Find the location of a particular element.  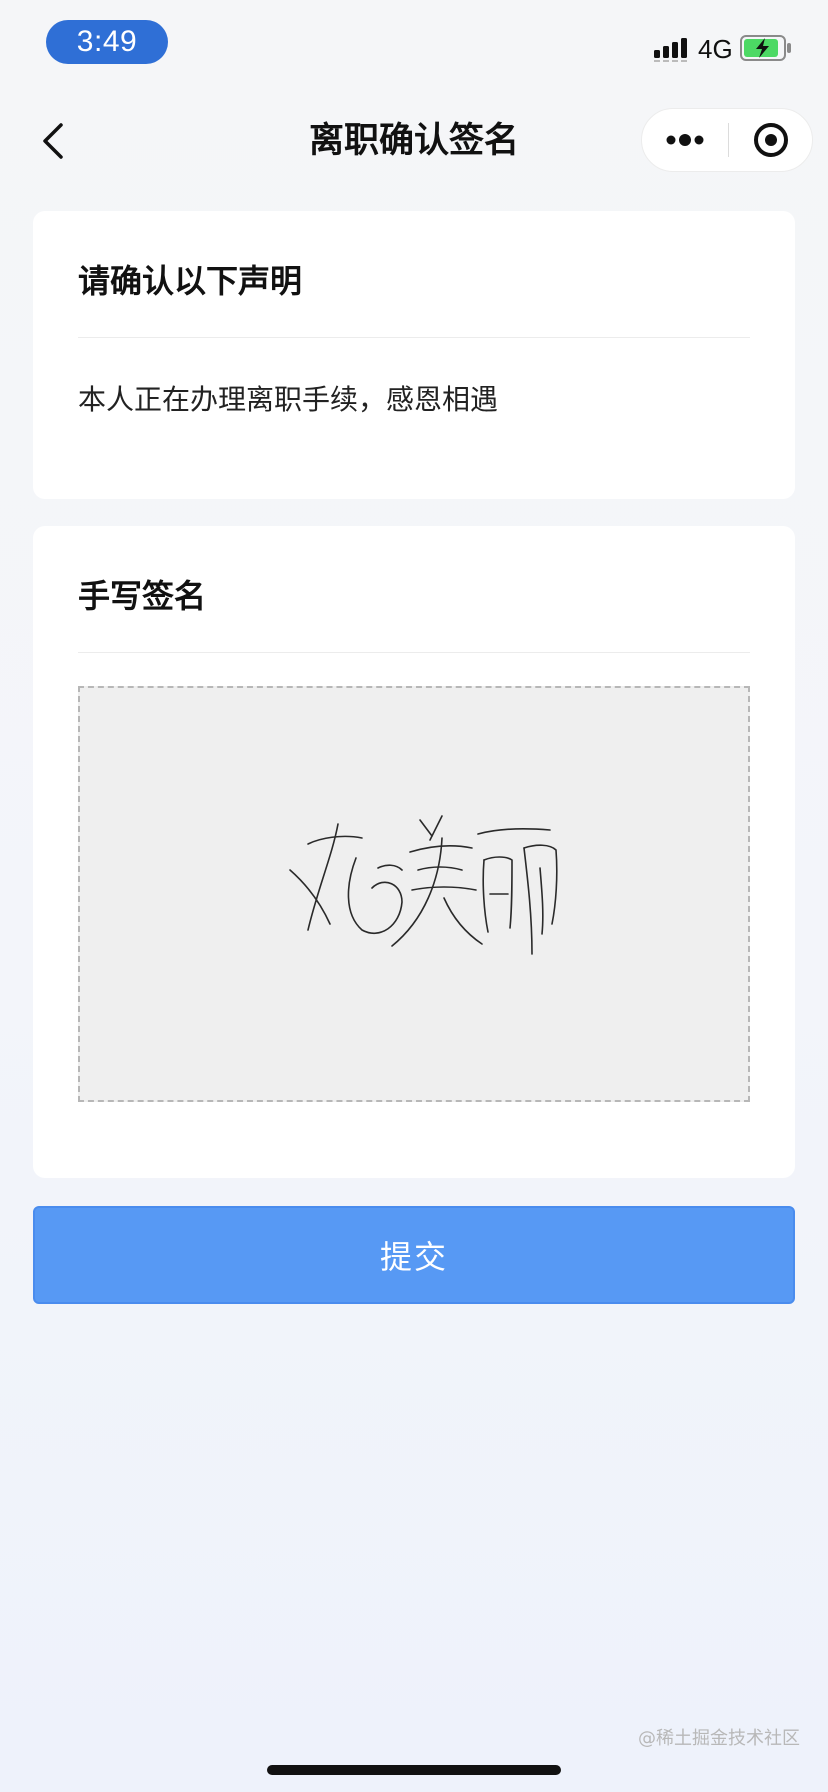

status-time: 3:49 is located at coordinates (107, 42).